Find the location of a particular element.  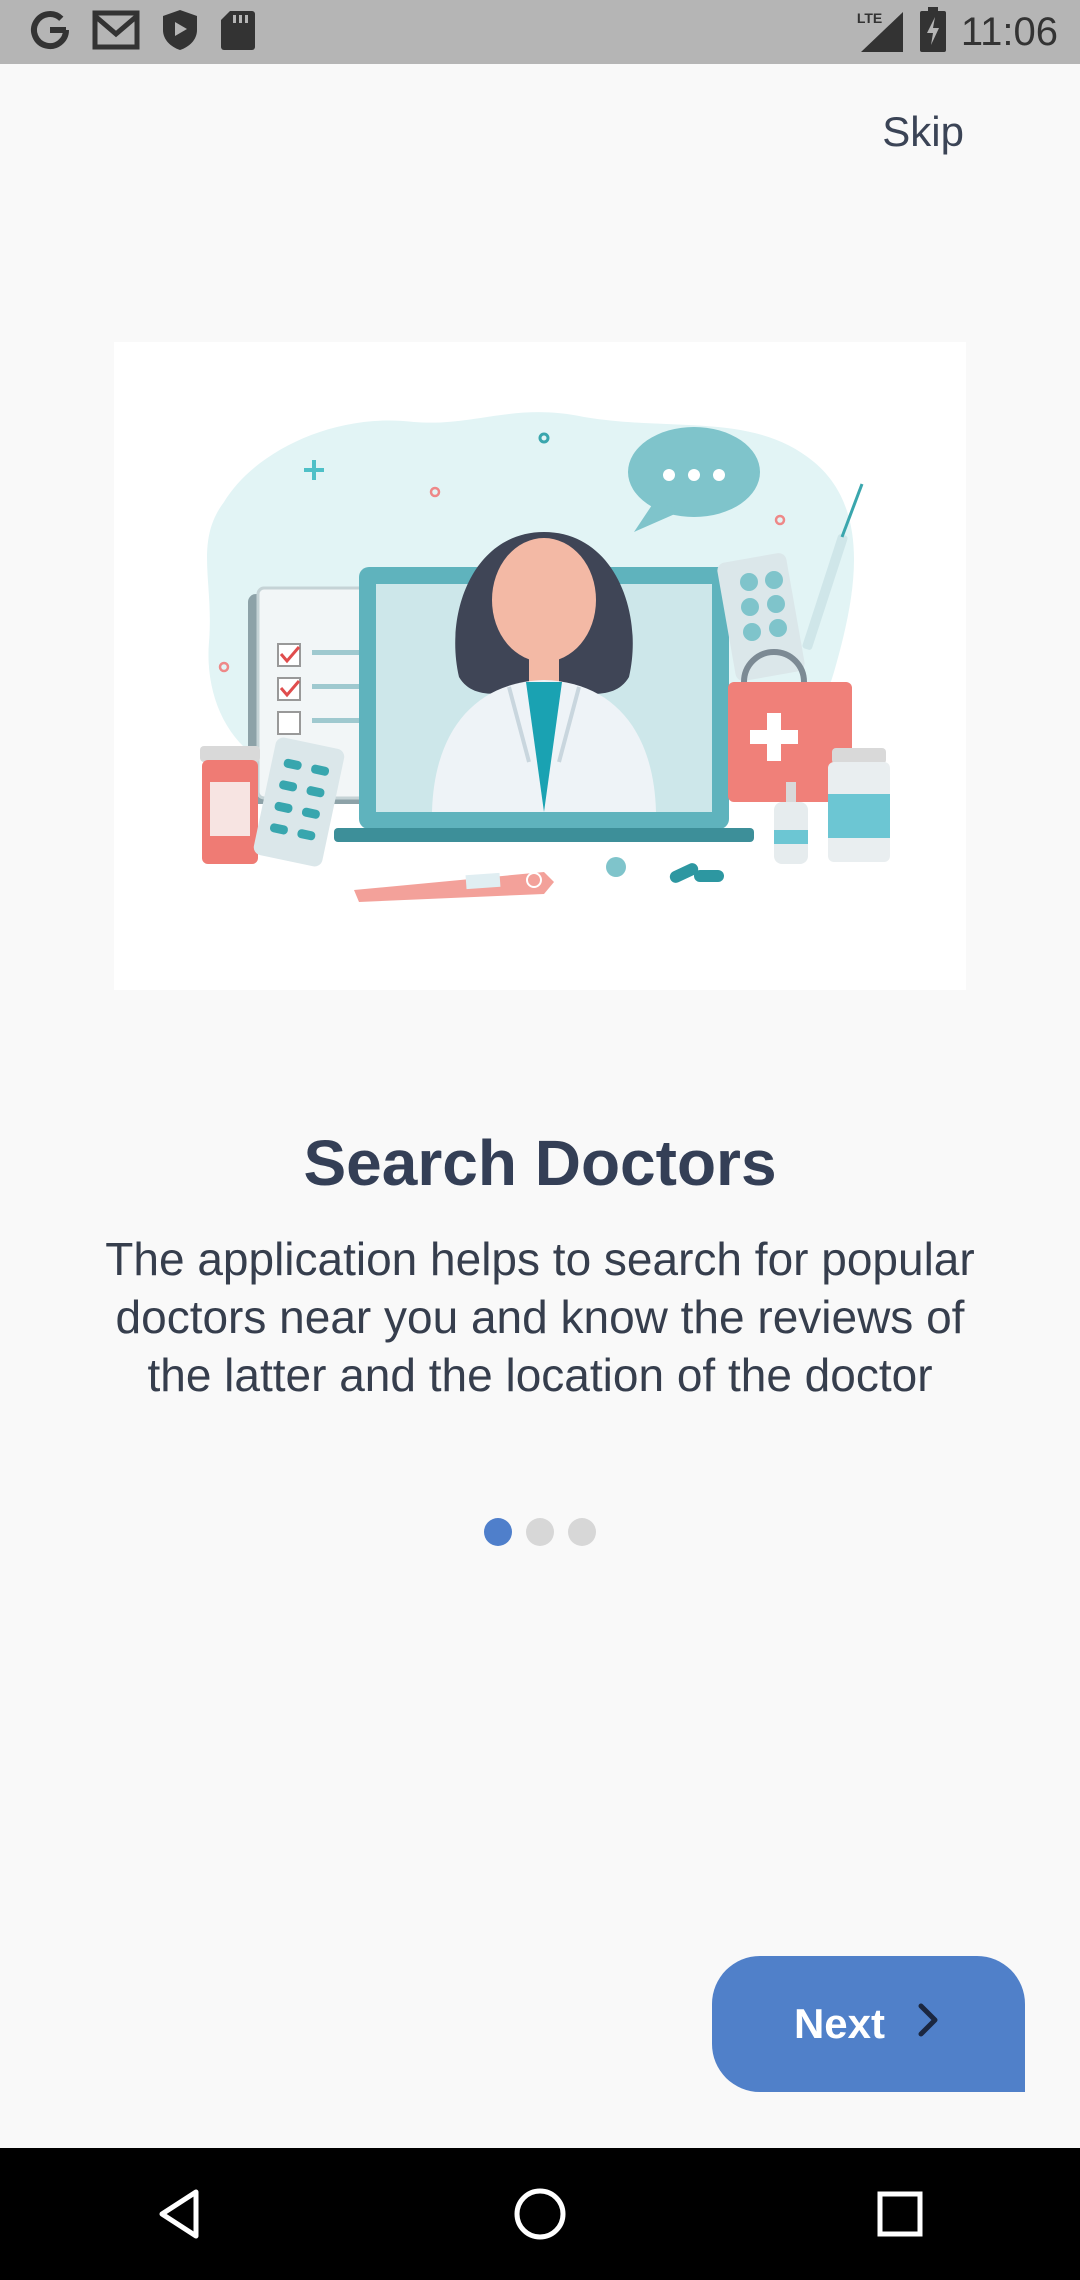

google-icon is located at coordinates (50, 32).